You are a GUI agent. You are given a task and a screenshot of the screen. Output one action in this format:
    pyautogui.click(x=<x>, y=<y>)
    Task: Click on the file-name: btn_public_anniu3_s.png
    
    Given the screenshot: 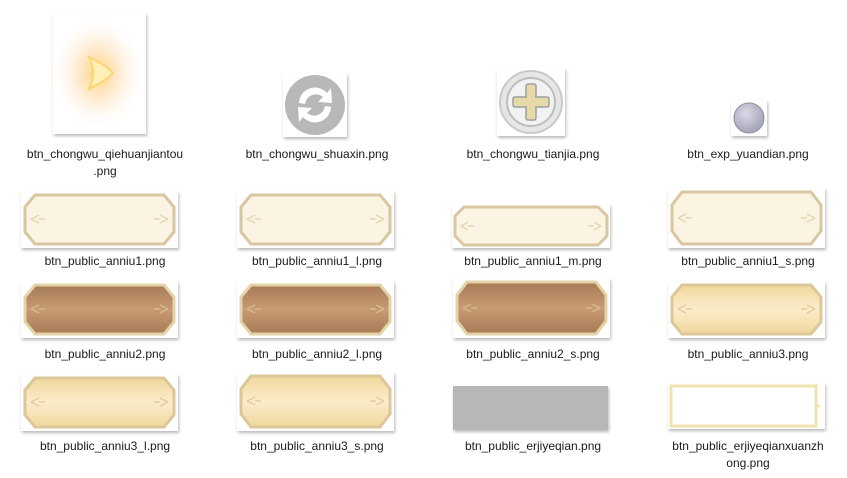 What is the action you would take?
    pyautogui.click(x=317, y=446)
    